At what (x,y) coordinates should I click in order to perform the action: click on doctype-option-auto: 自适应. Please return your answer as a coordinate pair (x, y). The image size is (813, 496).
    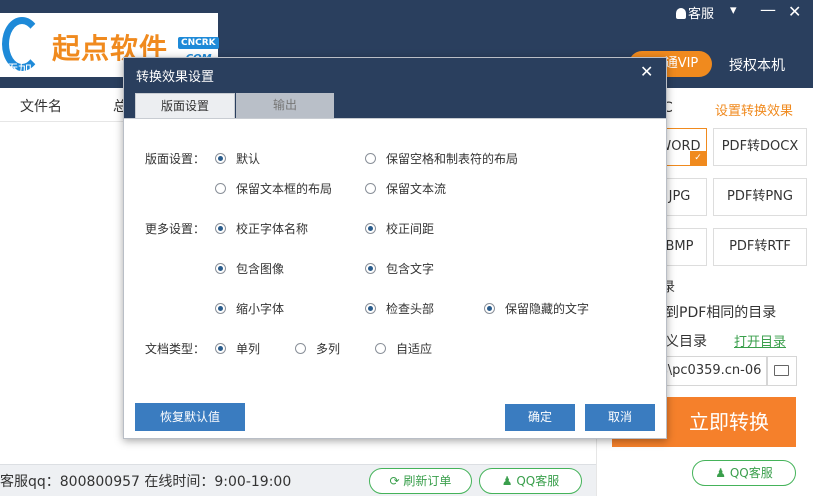
    Looking at the image, I should click on (403, 348).